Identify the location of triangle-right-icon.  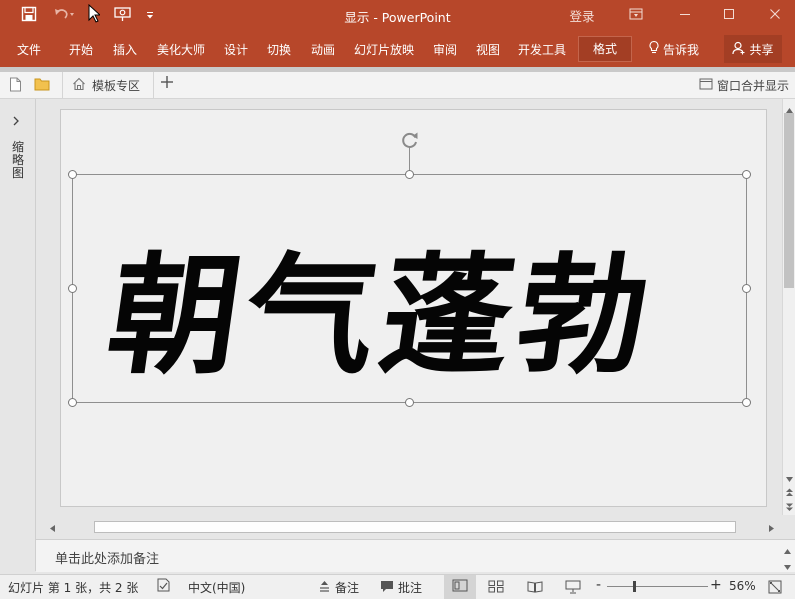
(771, 529).